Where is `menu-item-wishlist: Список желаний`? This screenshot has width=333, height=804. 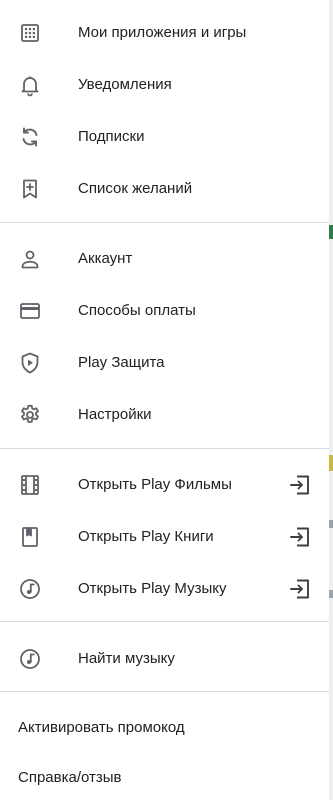
menu-item-wishlist: Список желаний is located at coordinates (164, 189).